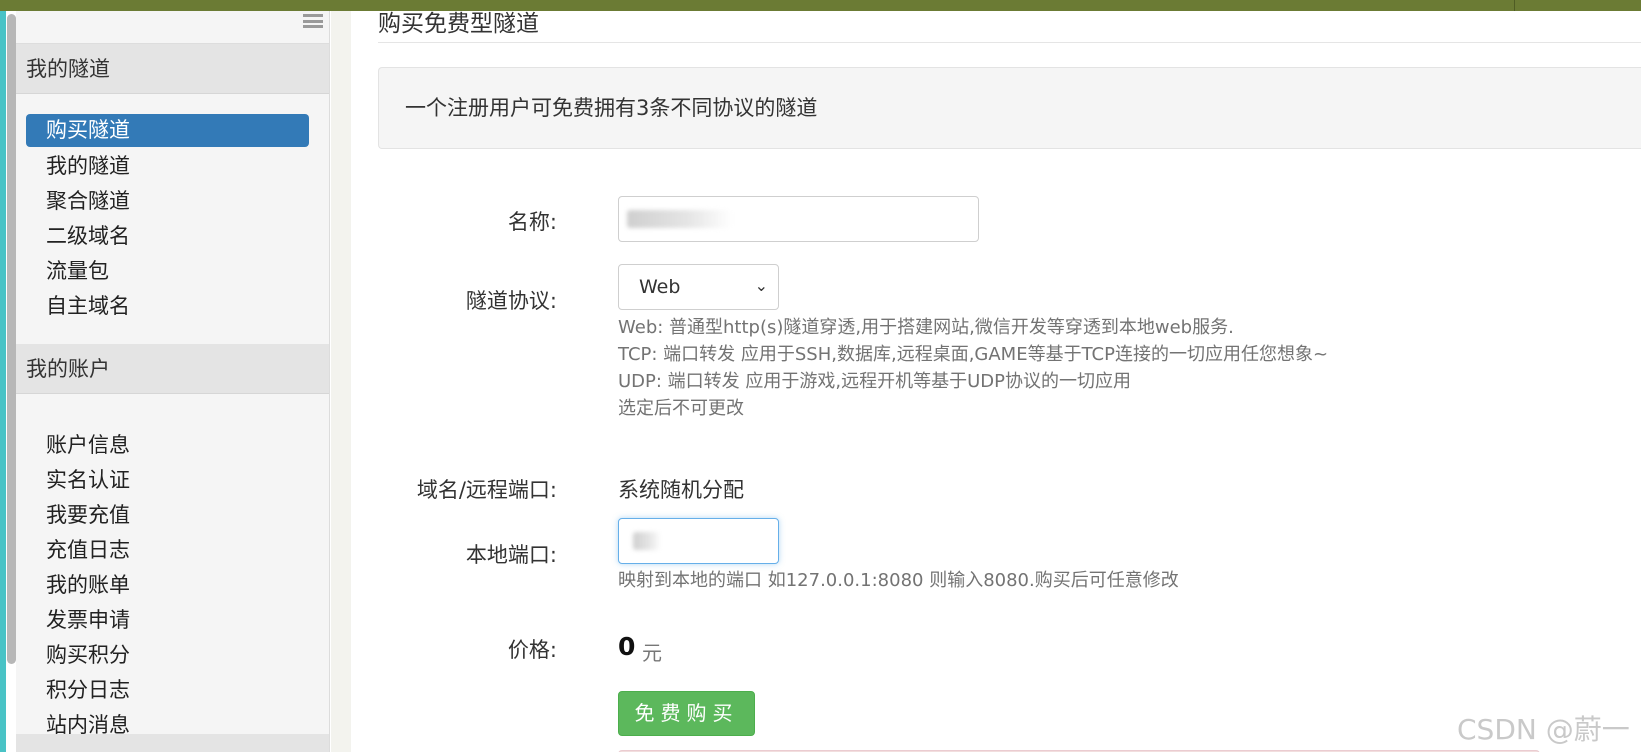 The image size is (1641, 752). I want to click on tunnel-nav: 购买隧道 我的隧道 聚合隧道 二级域名 流量包 自主域名, so click(172, 219).